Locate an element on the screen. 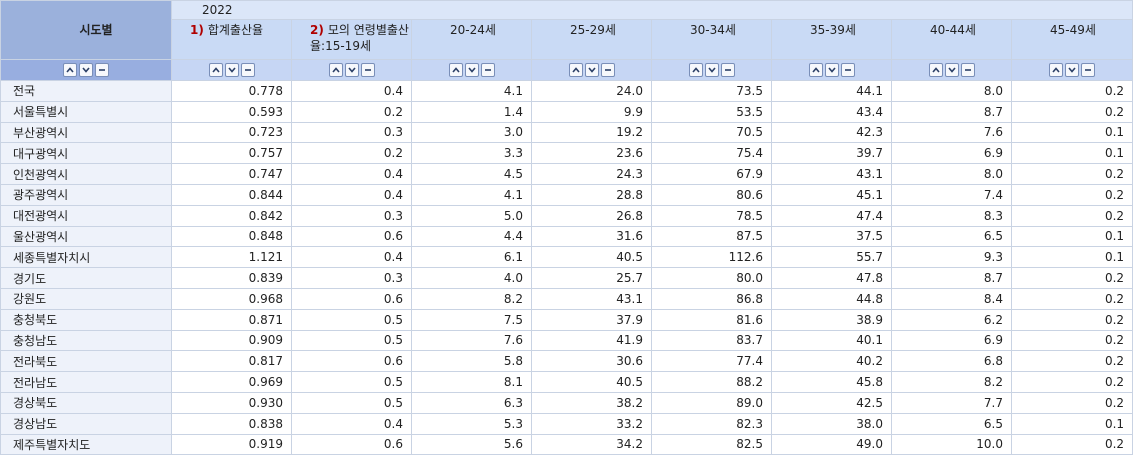  data-cell: 9.9 is located at coordinates (591, 111).